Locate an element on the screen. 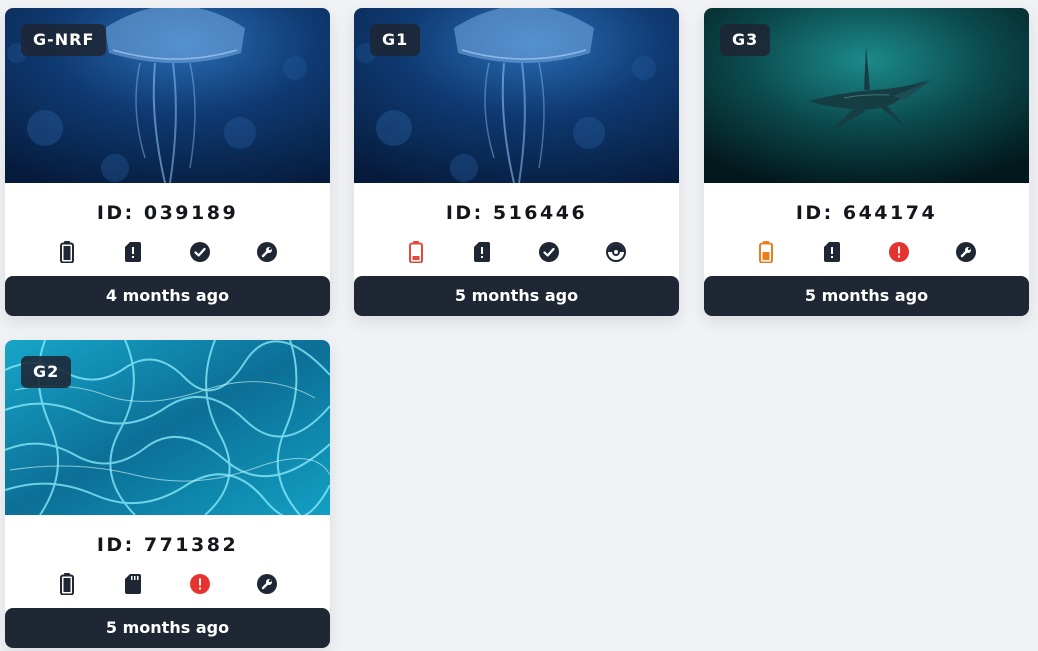 Image resolution: width=1038 pixels, height=651 pixels. device-card: G1 ID: 516446 5 months ago is located at coordinates (516, 162).